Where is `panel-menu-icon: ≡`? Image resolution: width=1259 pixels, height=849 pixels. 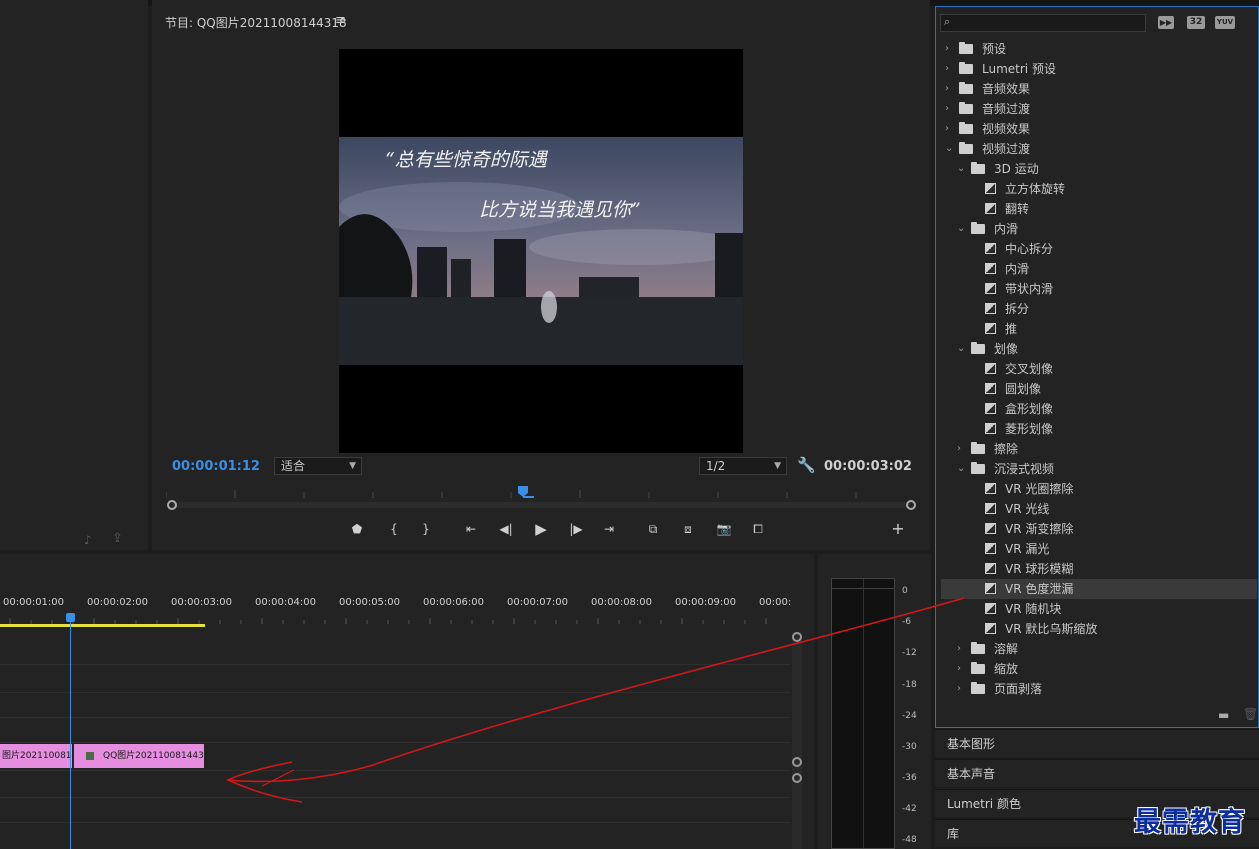
panel-menu-icon: ≡ is located at coordinates (340, 20).